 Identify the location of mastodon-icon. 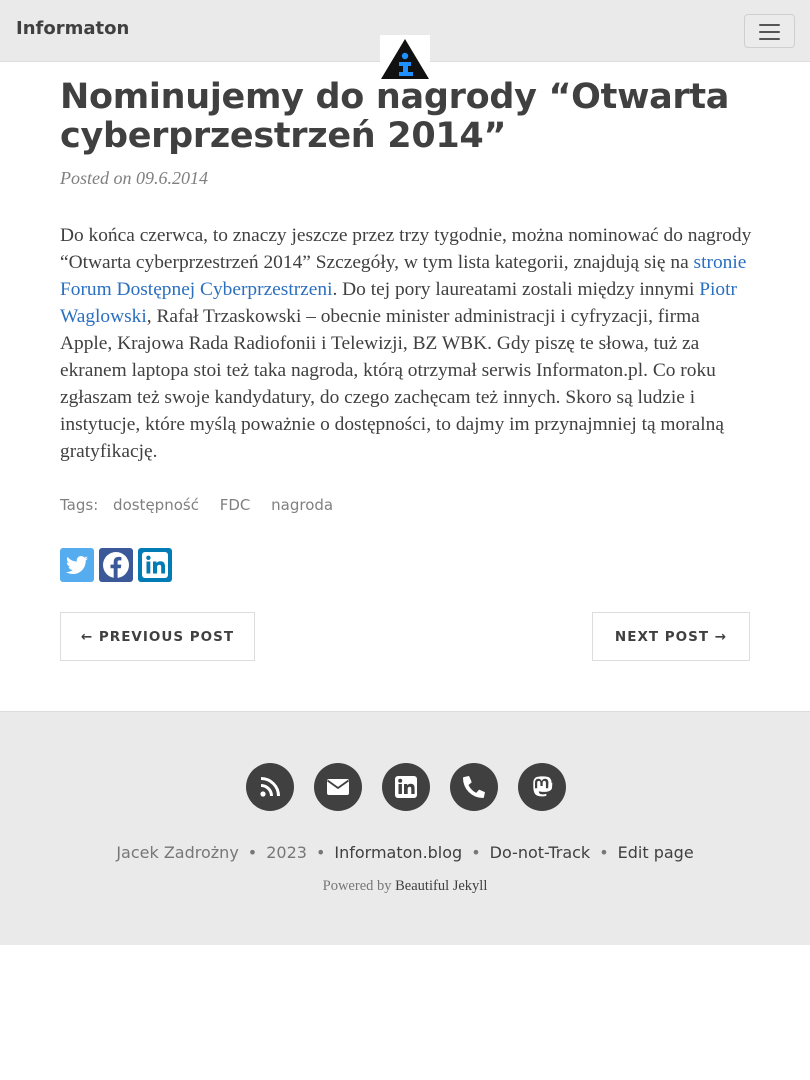
(543, 786).